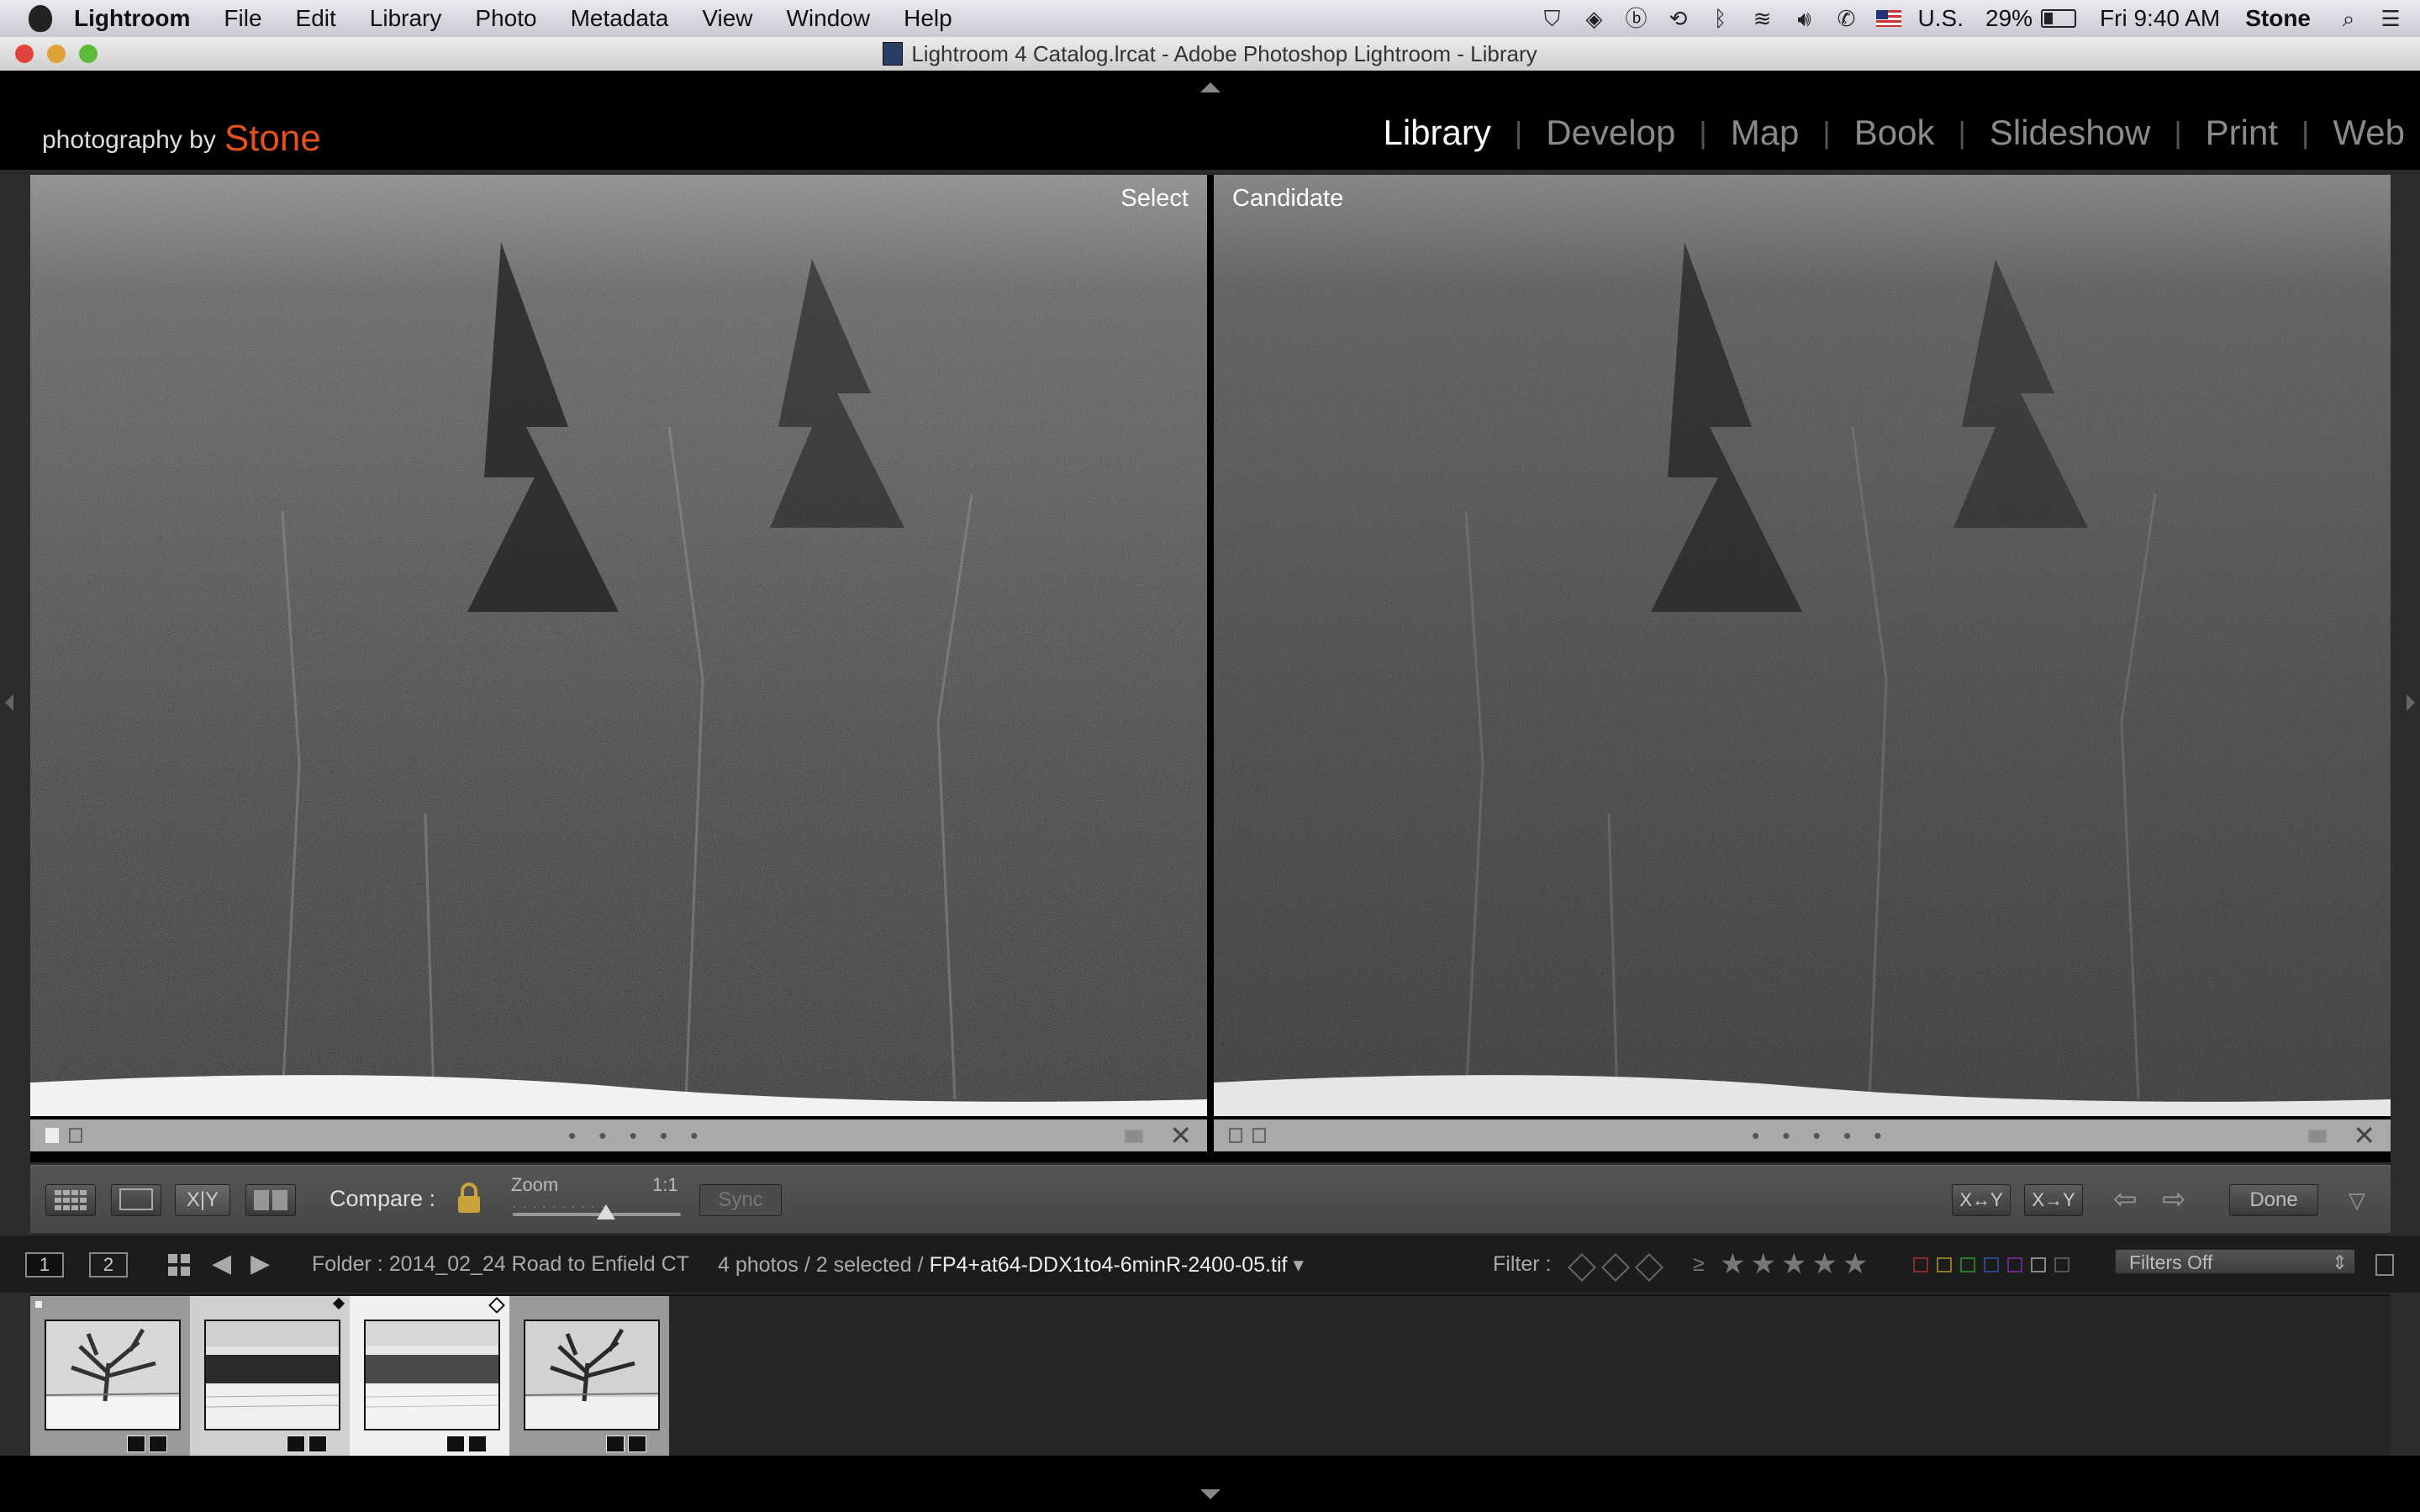  What do you see at coordinates (1615, 1267) in the screenshot?
I see `filter-flag-unflagged-icon` at bounding box center [1615, 1267].